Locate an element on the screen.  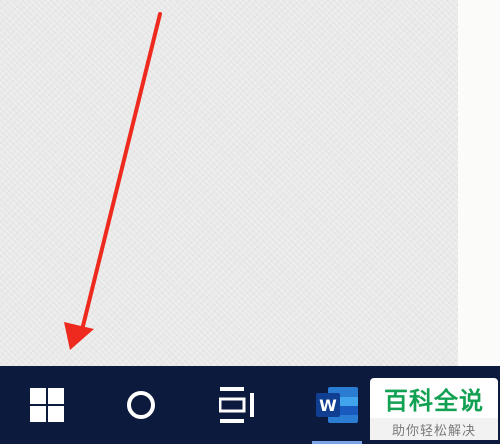
watermark-bottom: 助你轻松解决 is located at coordinates (434, 429).